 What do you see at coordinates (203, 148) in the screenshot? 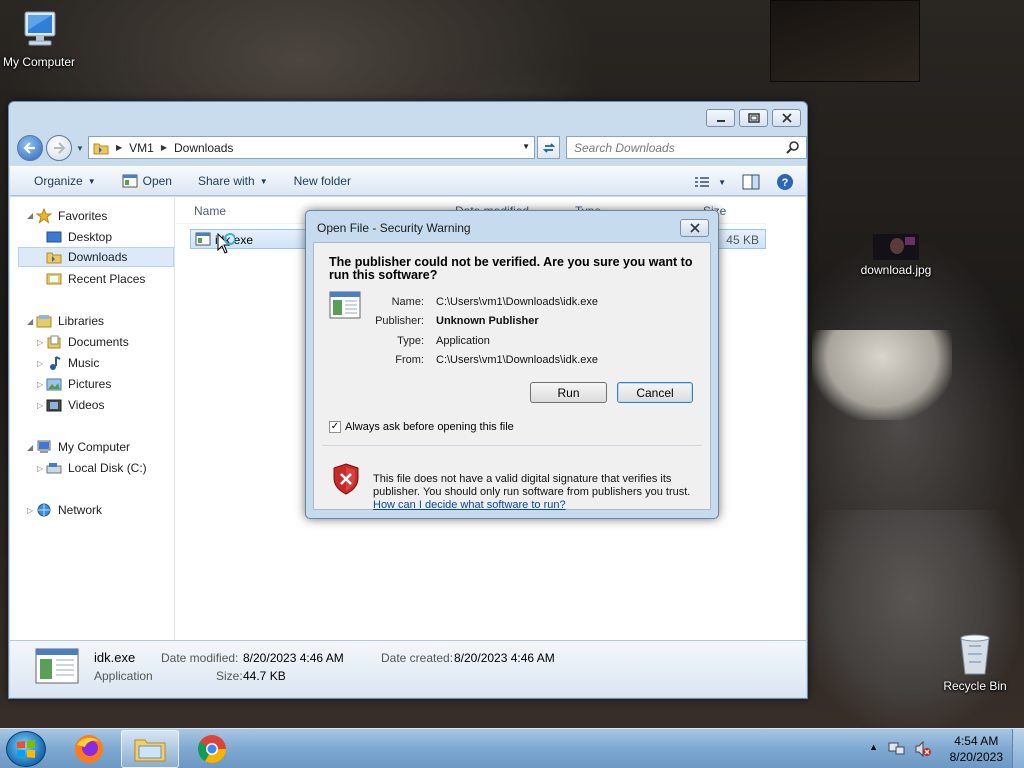
I see `breadcrumb-downloads: Downloads` at bounding box center [203, 148].